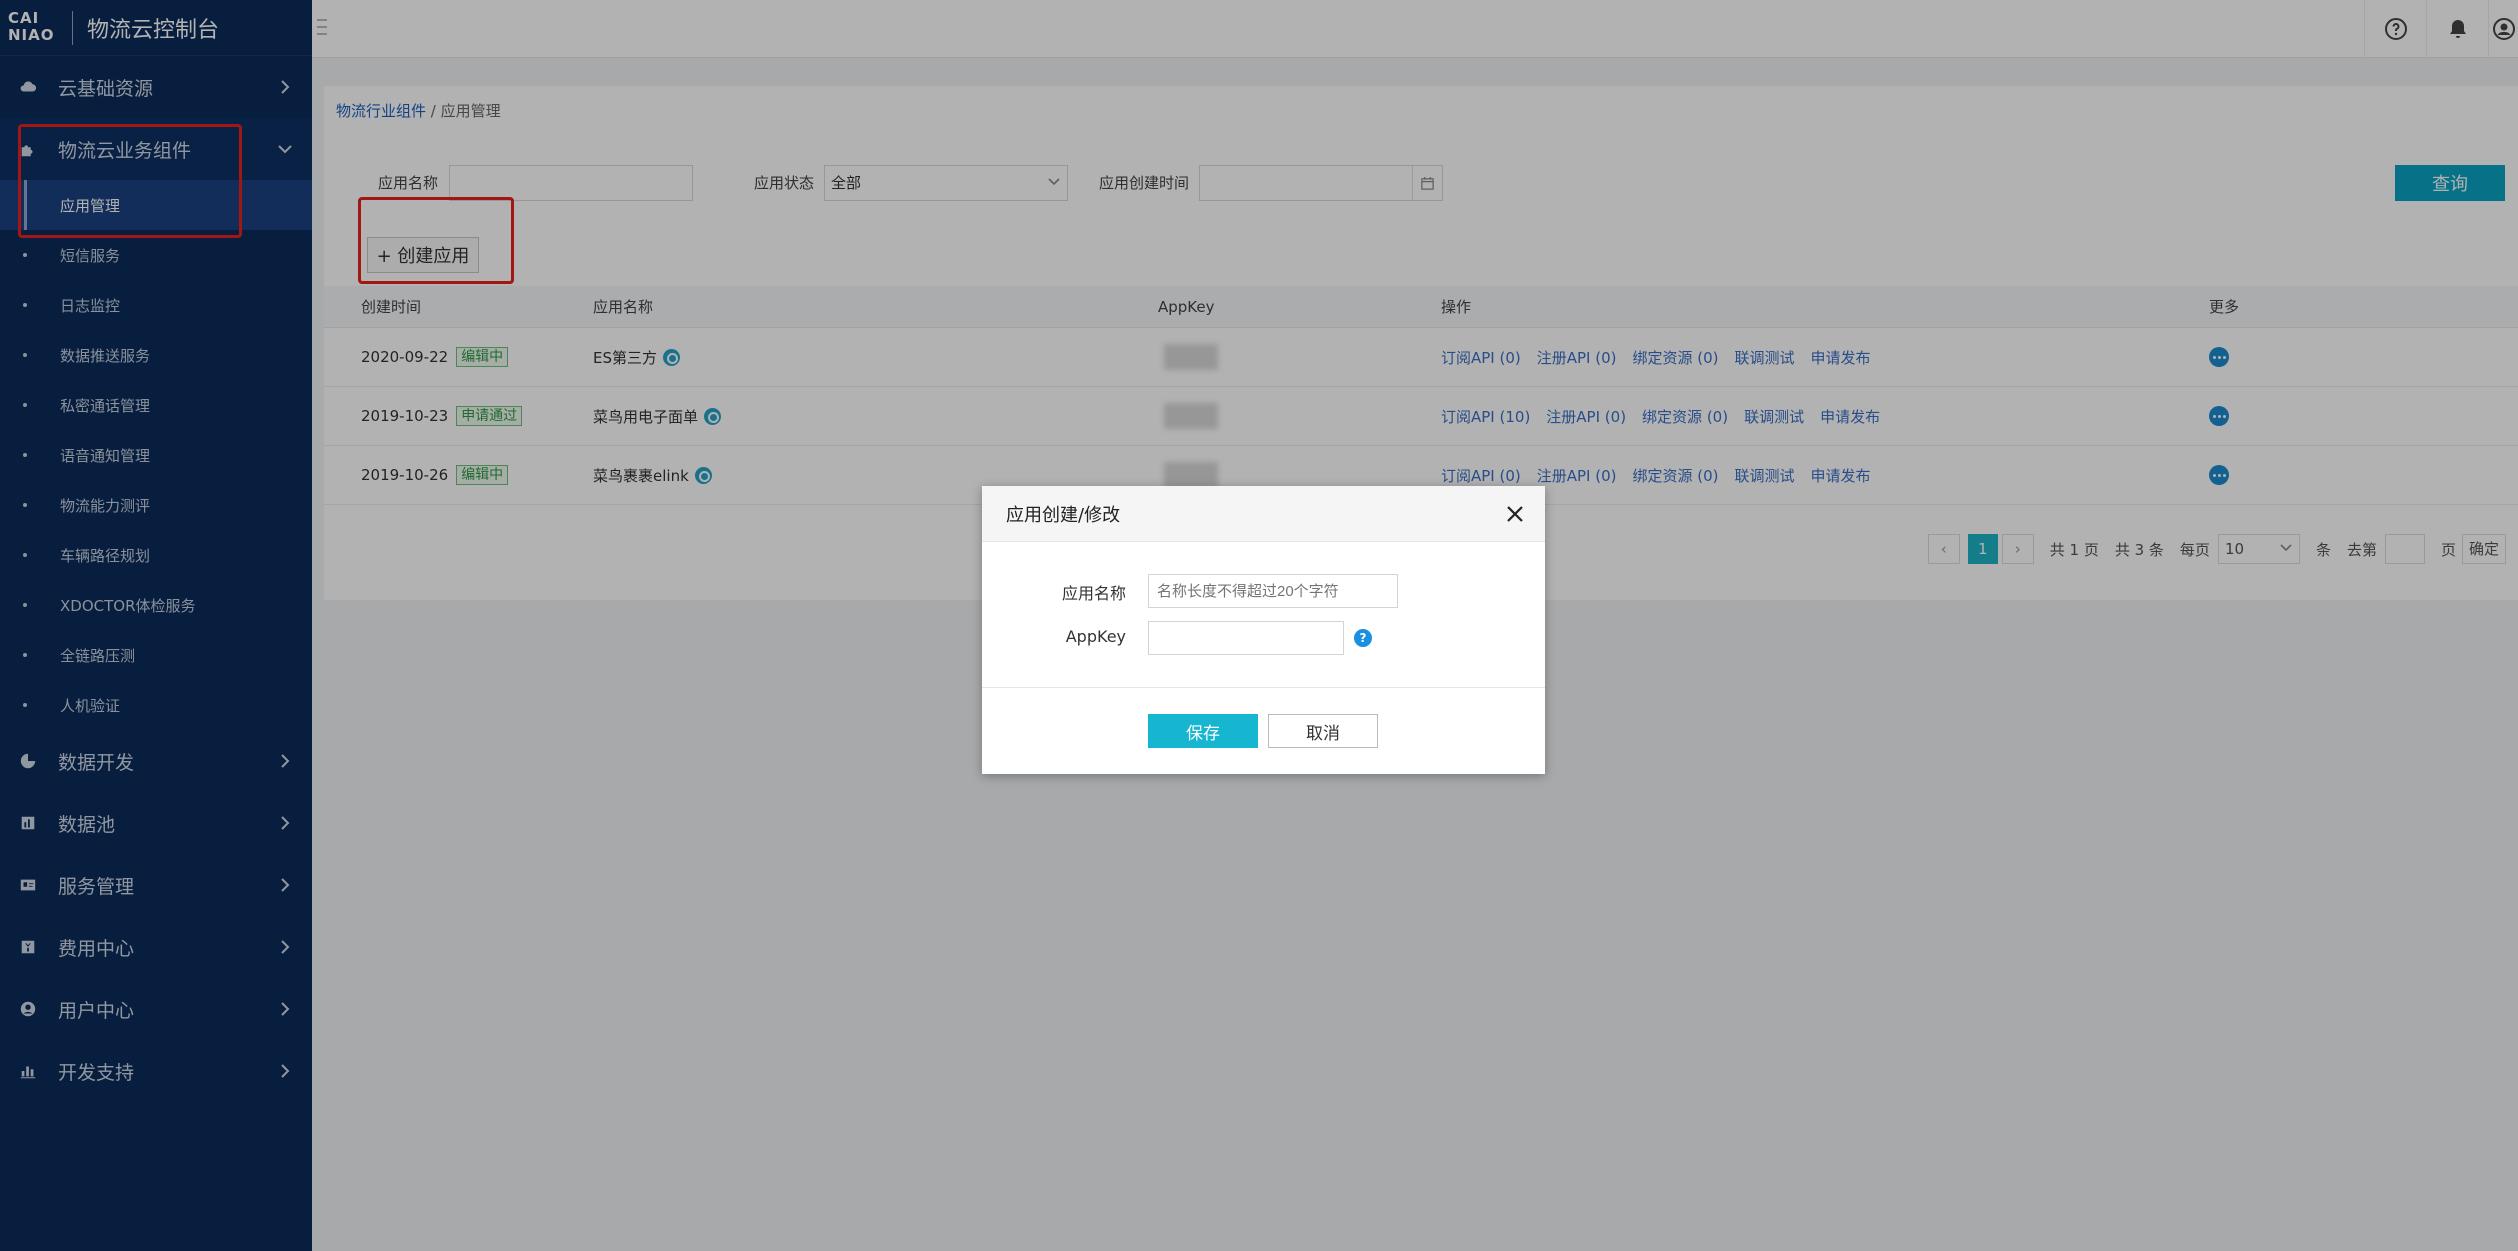  What do you see at coordinates (1203, 731) in the screenshot?
I see `save-button: 保存` at bounding box center [1203, 731].